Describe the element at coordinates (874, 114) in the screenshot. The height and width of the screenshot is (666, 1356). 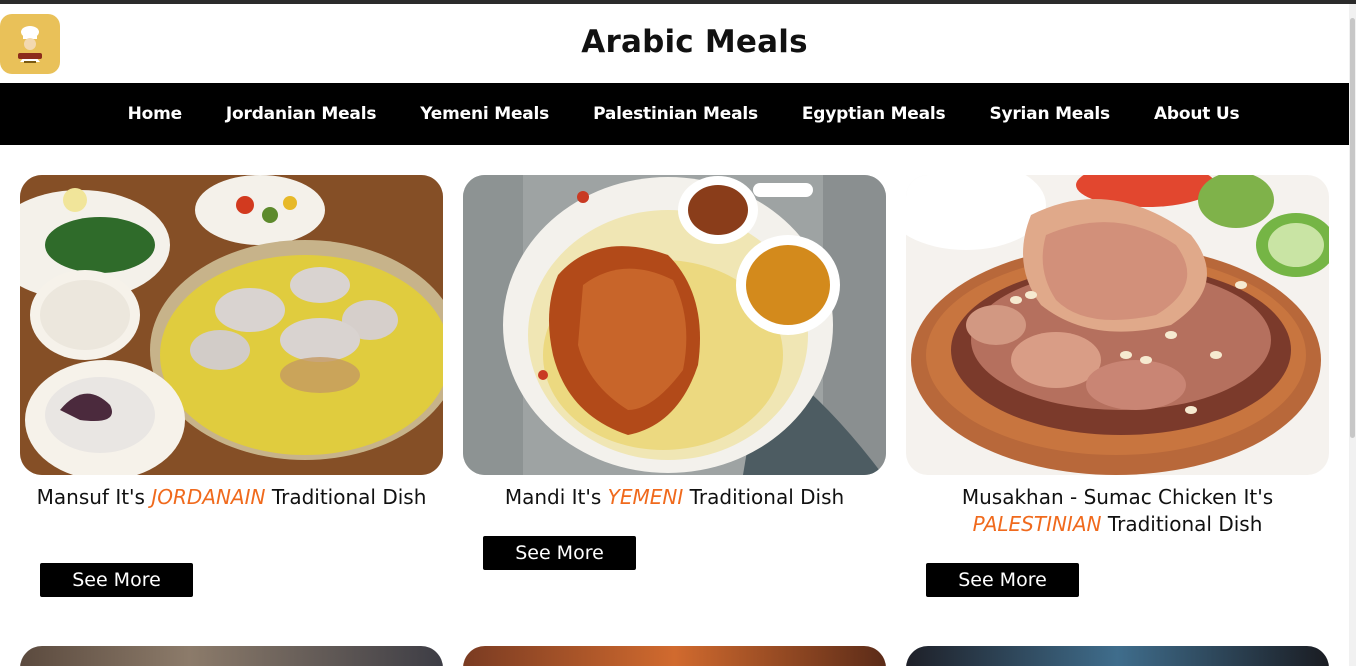
I see `nav-item-egyptian-meals: Egyptian Meals` at that location.